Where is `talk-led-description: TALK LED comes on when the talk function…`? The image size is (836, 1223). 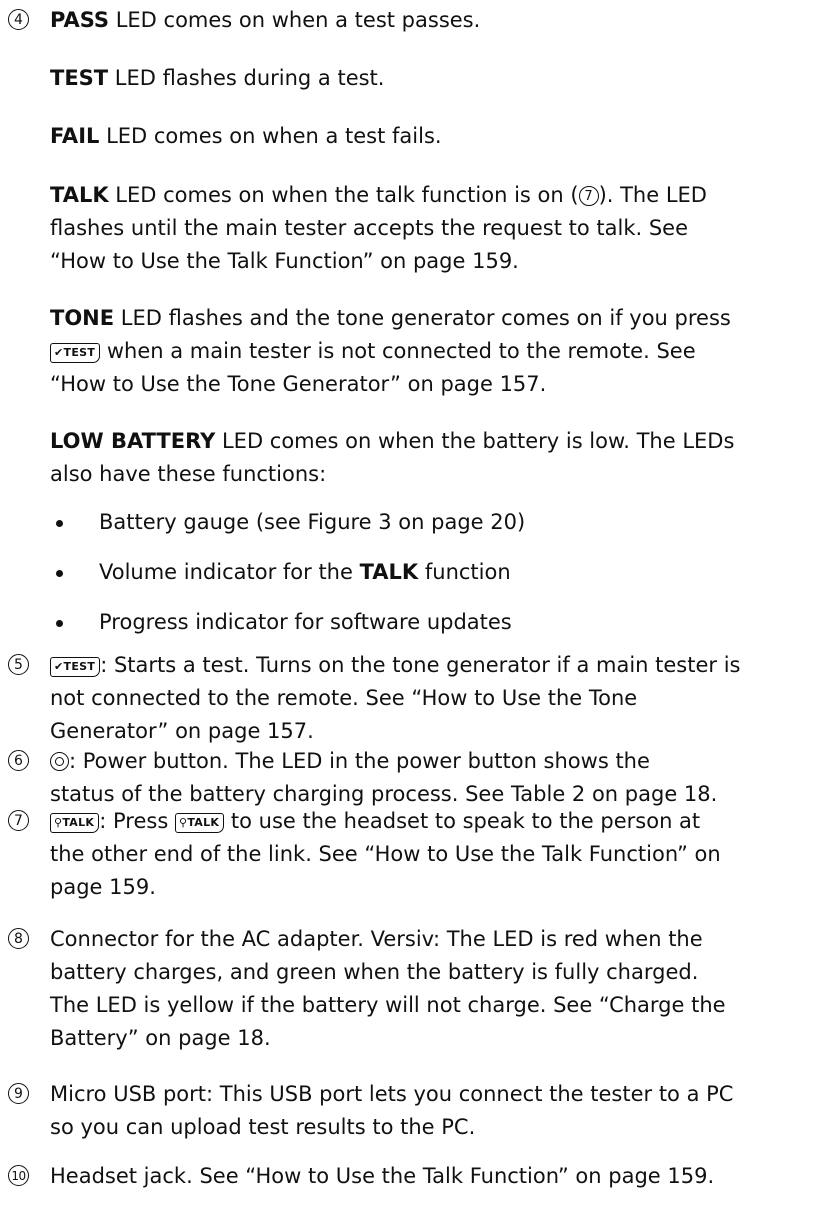
talk-led-description: TALK LED comes on when the talk function… is located at coordinates (440, 228).